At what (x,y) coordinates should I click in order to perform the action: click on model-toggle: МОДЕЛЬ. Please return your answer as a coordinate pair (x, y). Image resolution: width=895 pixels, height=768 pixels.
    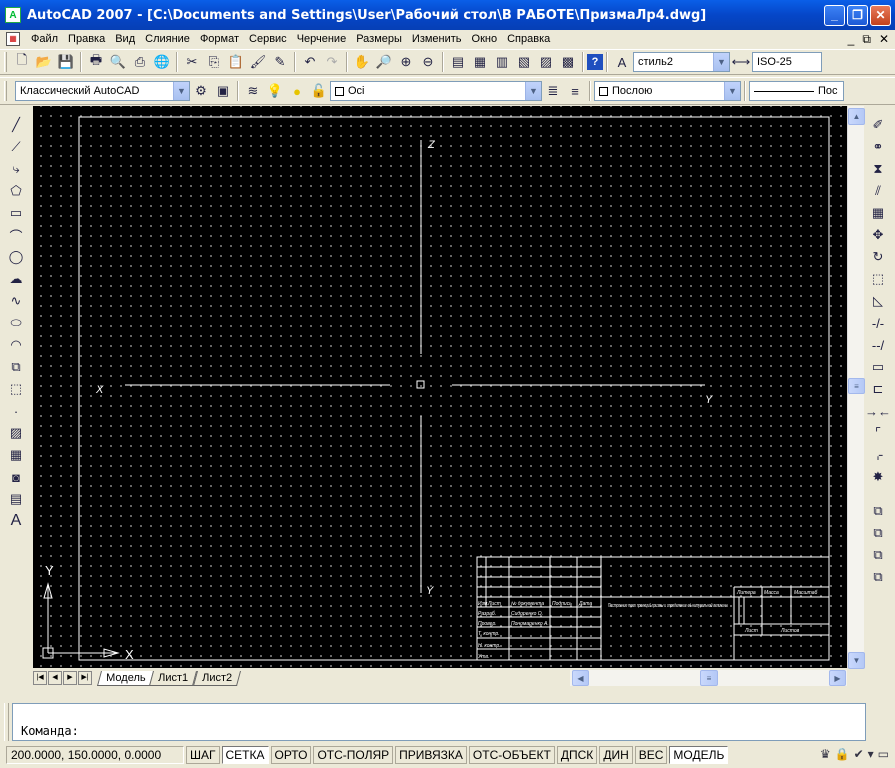
    Looking at the image, I should click on (699, 755).